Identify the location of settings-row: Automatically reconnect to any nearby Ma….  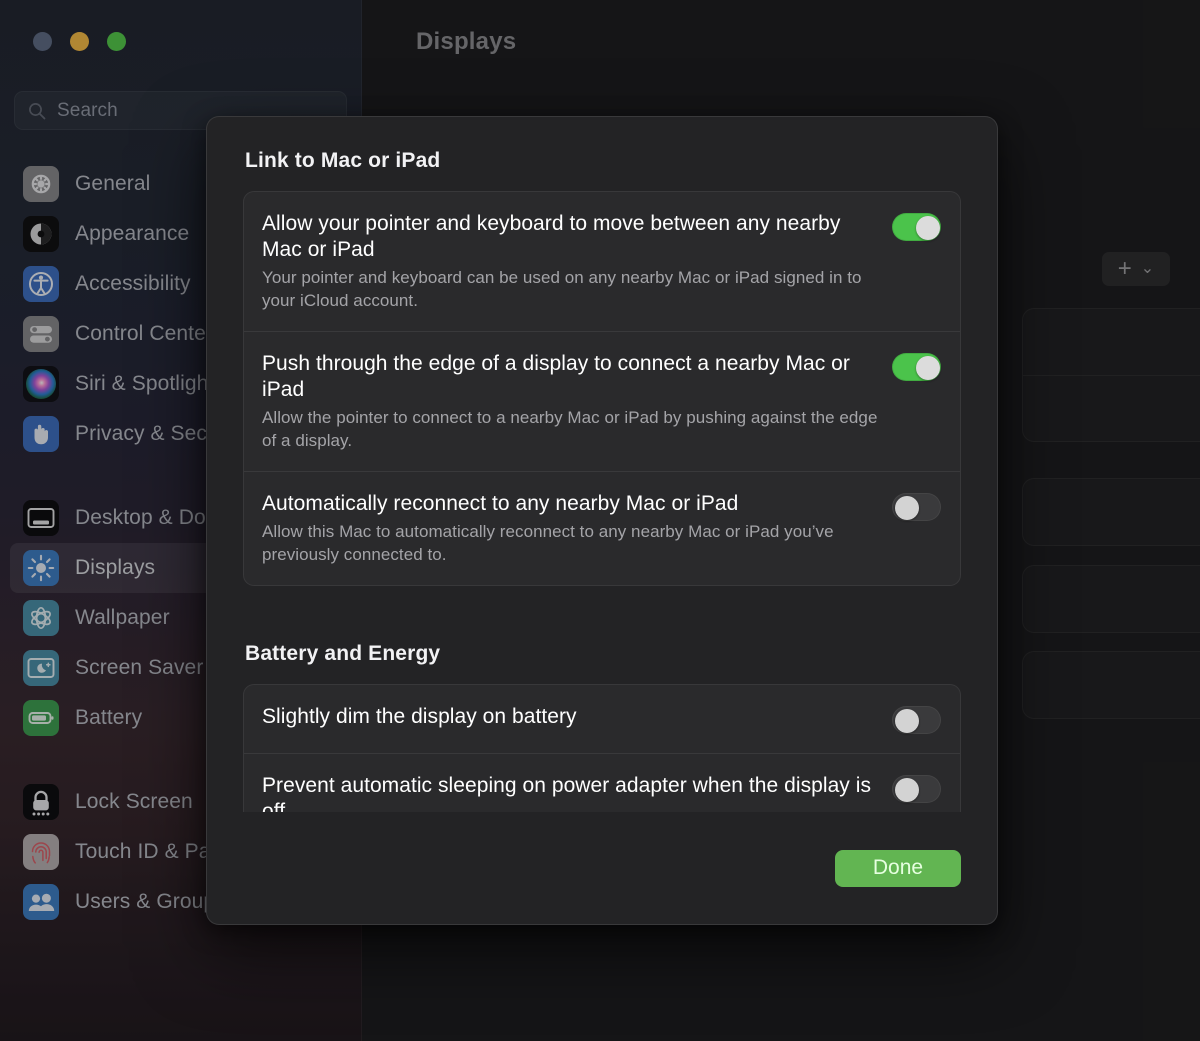
(602, 528).